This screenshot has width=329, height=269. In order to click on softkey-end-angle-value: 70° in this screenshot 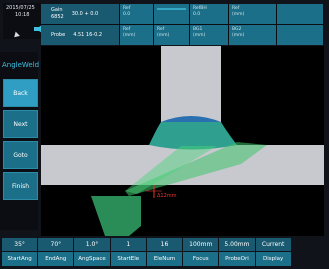, I will do `click(56, 244)`.